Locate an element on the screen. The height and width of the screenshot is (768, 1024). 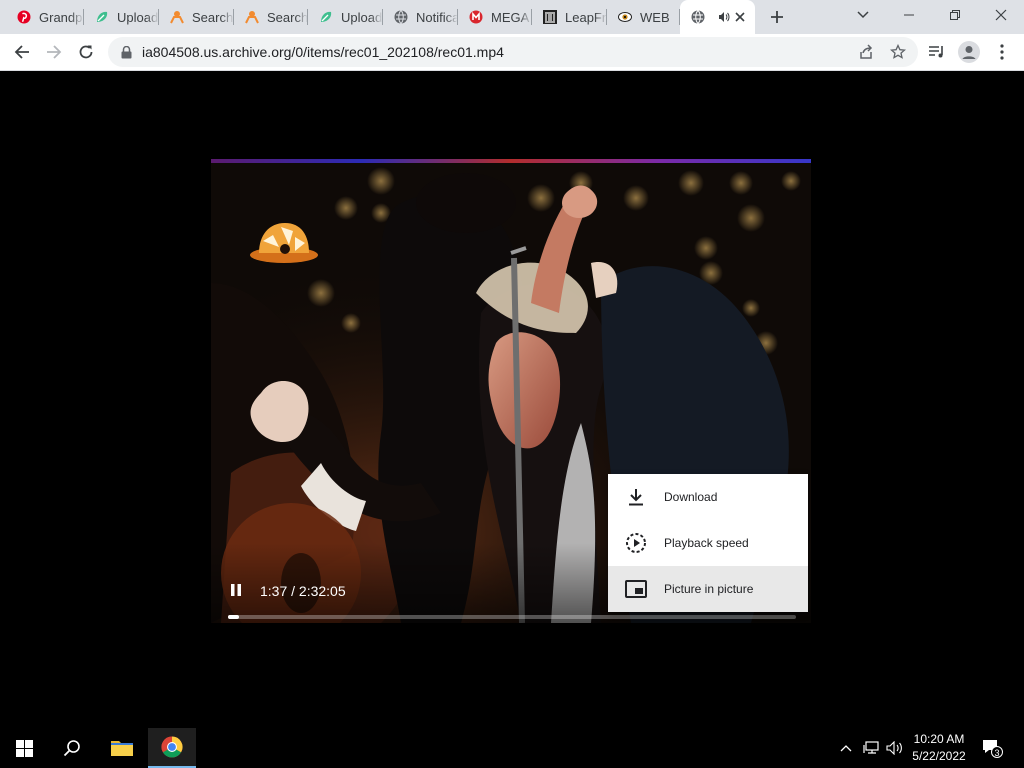
tab-leapfr: LeapFr is located at coordinates (569, 17).